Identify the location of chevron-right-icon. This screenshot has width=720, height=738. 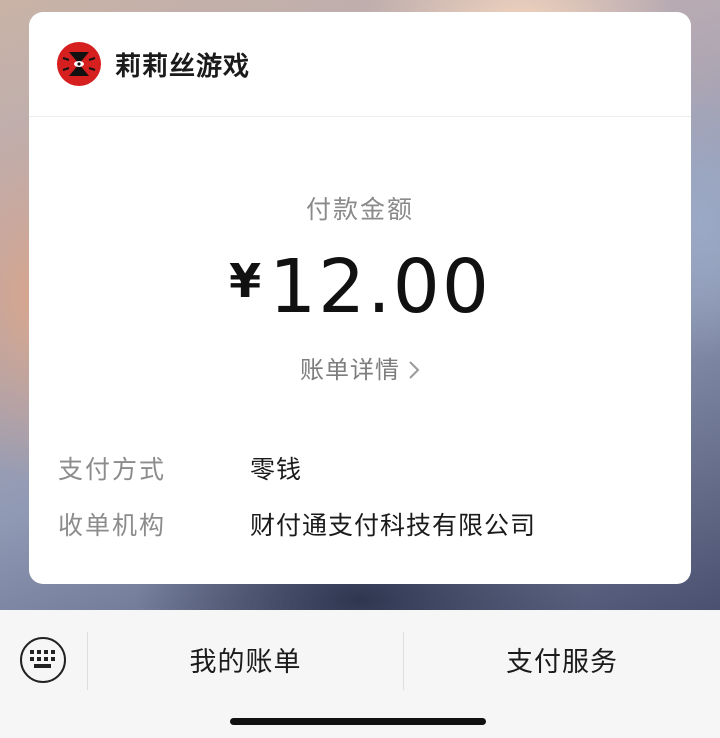
(414, 370).